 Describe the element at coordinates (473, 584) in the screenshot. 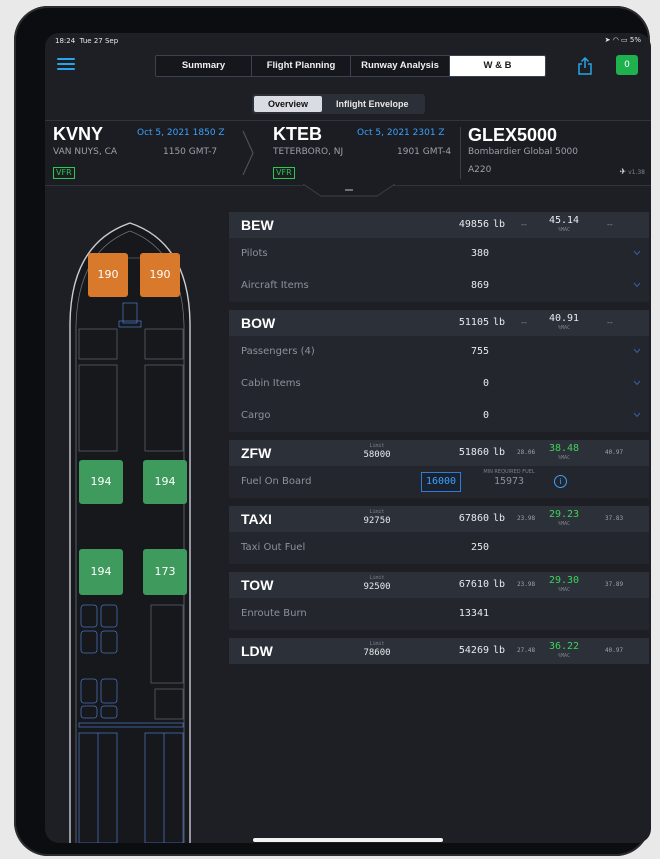

I see `row-weight: 67610` at that location.